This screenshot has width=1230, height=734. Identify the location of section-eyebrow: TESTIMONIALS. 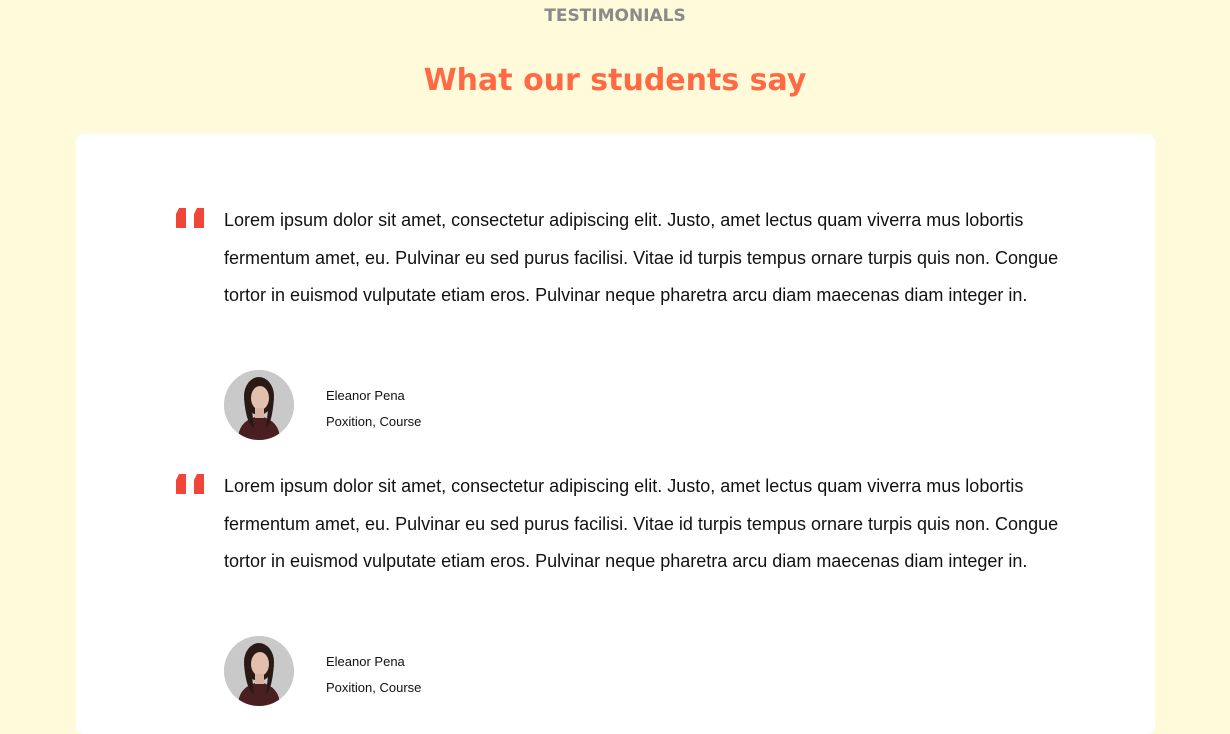
(615, 16).